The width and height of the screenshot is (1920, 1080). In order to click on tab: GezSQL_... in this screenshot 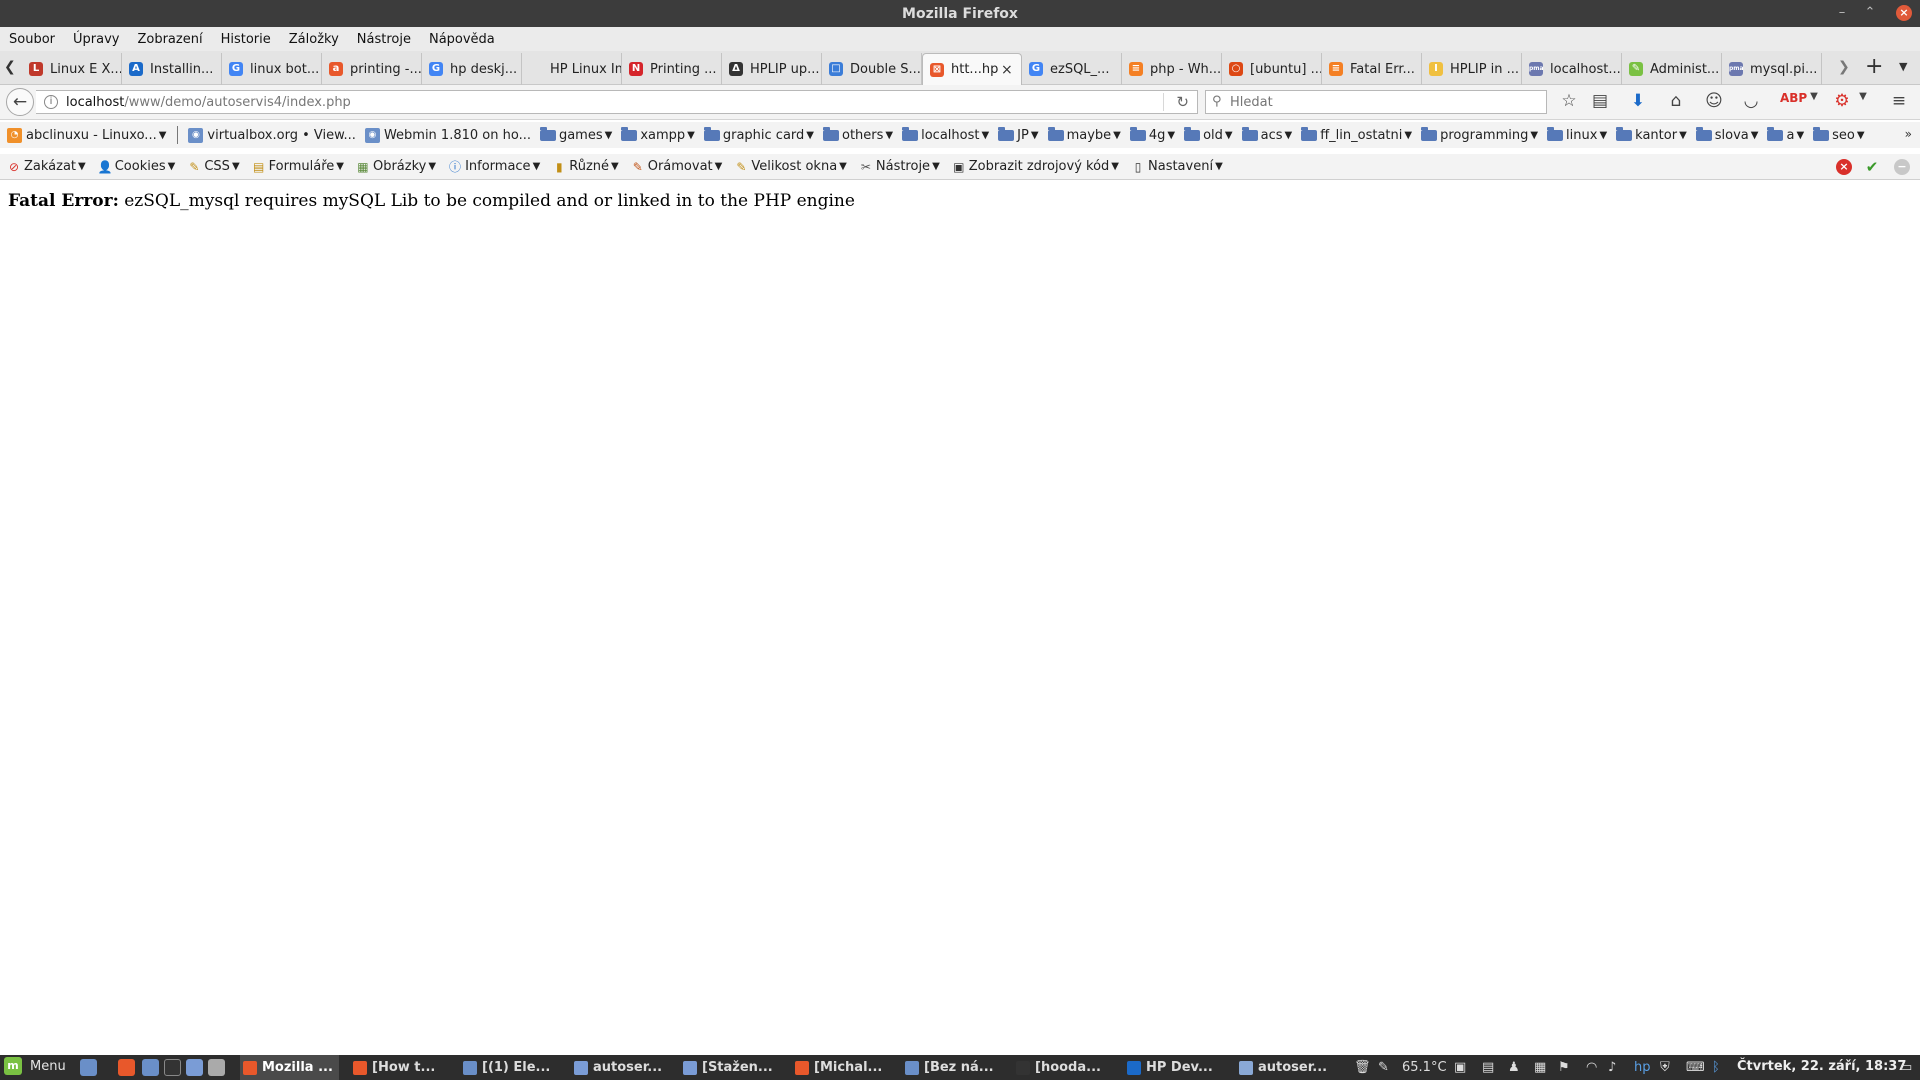, I will do `click(1072, 69)`.